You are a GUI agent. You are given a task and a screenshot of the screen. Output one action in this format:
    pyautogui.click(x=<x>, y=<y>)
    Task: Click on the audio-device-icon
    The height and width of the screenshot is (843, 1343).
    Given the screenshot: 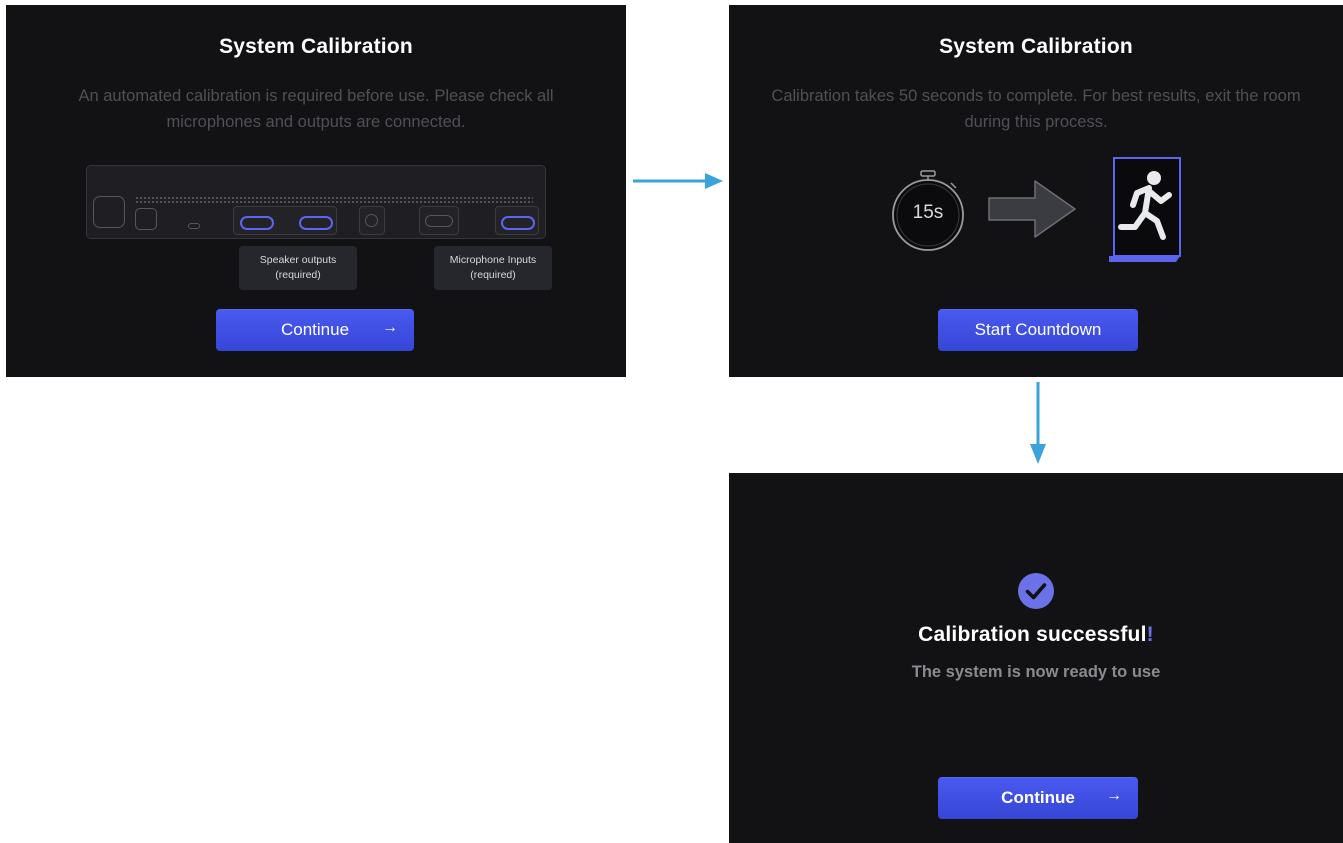 What is the action you would take?
    pyautogui.click(x=316, y=202)
    